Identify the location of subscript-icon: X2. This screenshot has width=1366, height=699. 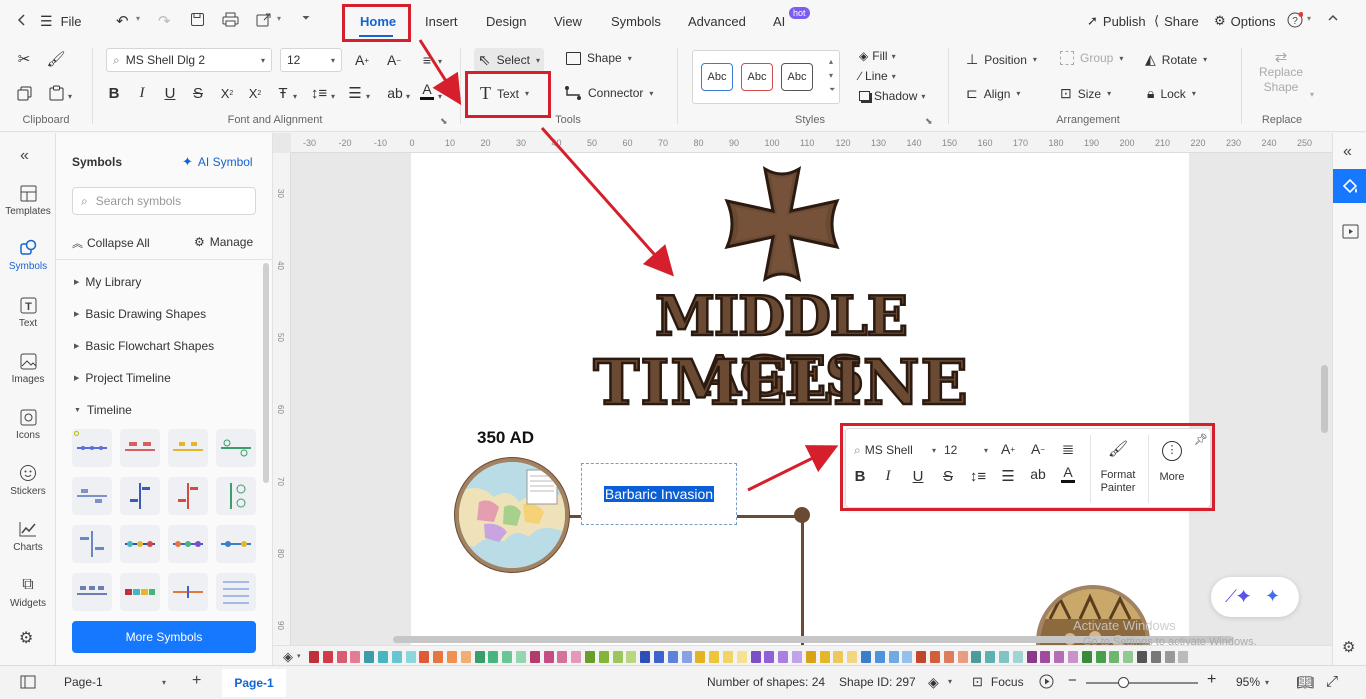
(255, 93).